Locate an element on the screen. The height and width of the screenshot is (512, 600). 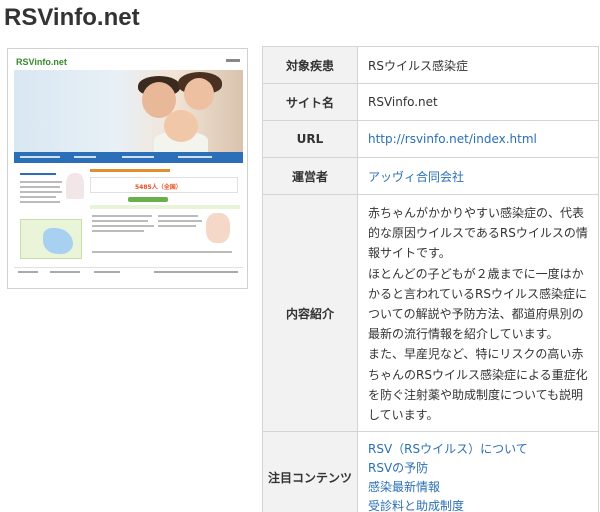
featured-link-about-rsv: RSV（RSウイルス）について is located at coordinates (478, 449).